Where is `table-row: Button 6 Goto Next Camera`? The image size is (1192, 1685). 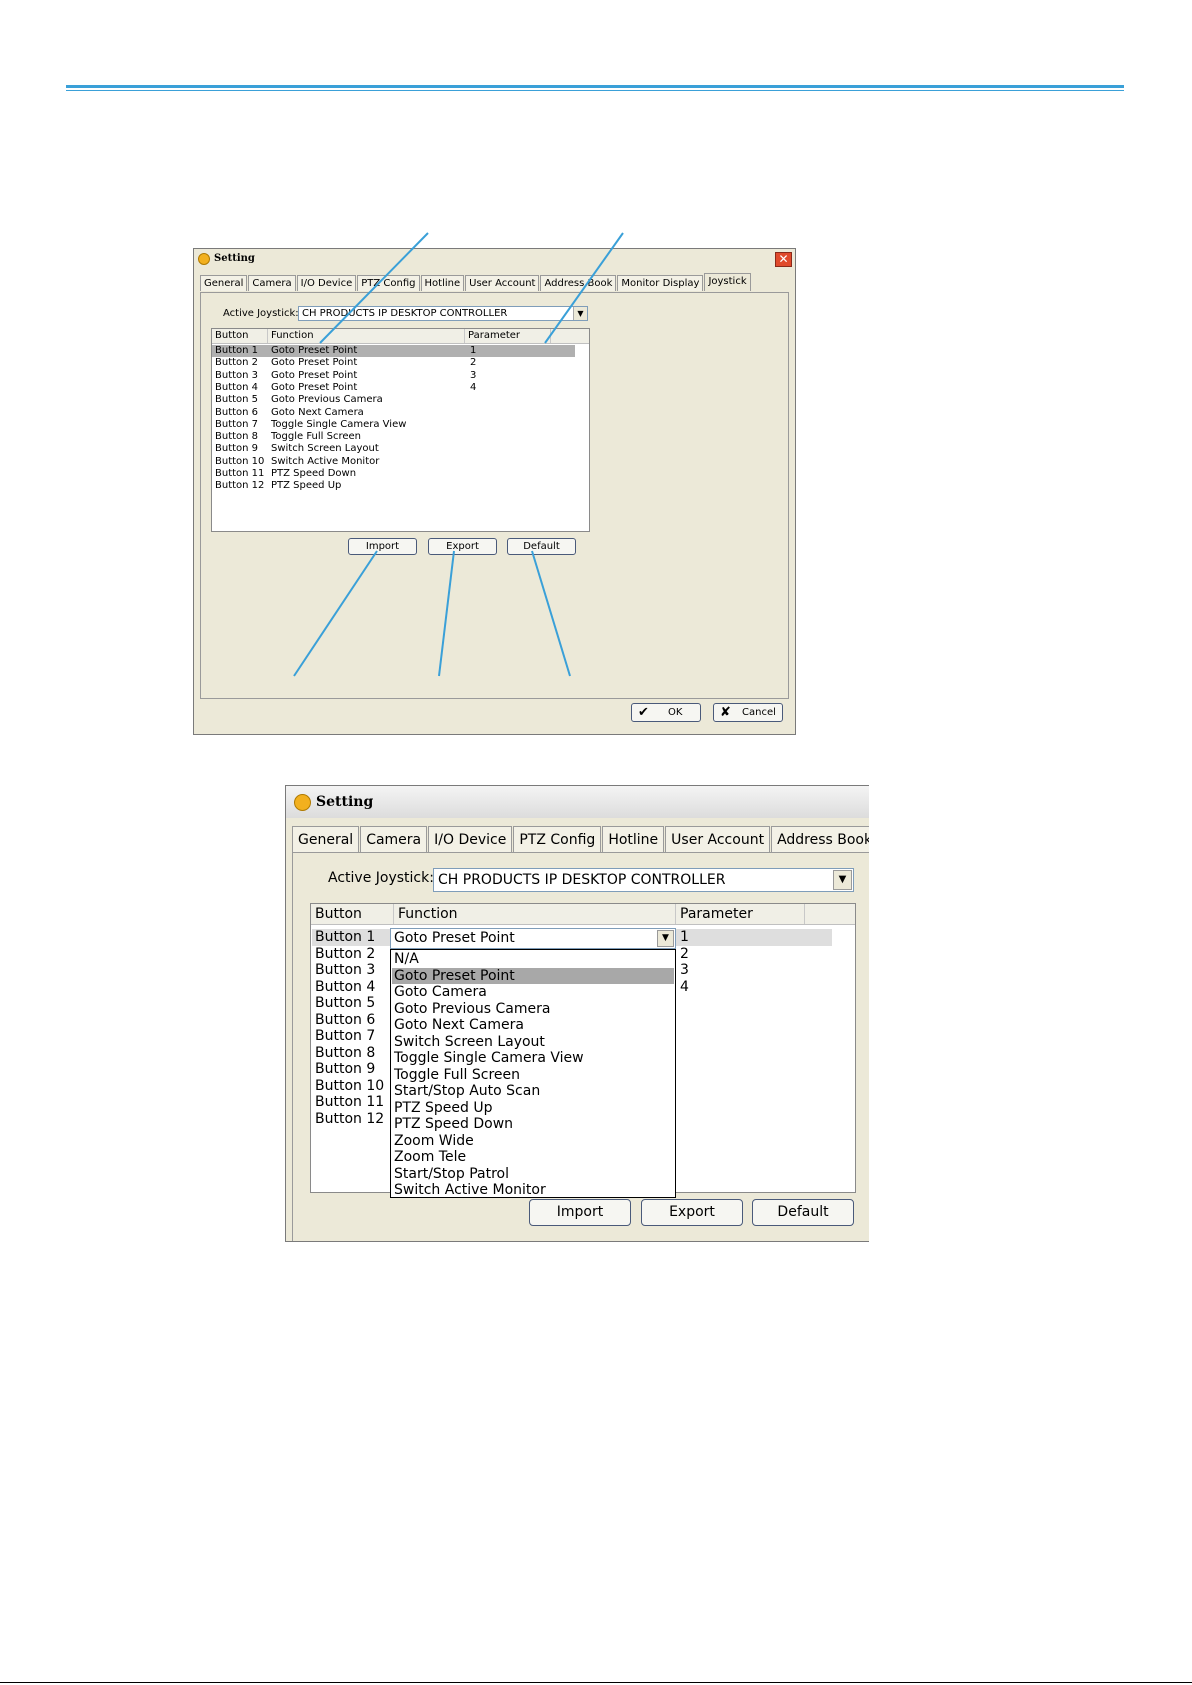 table-row: Button 6 Goto Next Camera is located at coordinates (393, 413).